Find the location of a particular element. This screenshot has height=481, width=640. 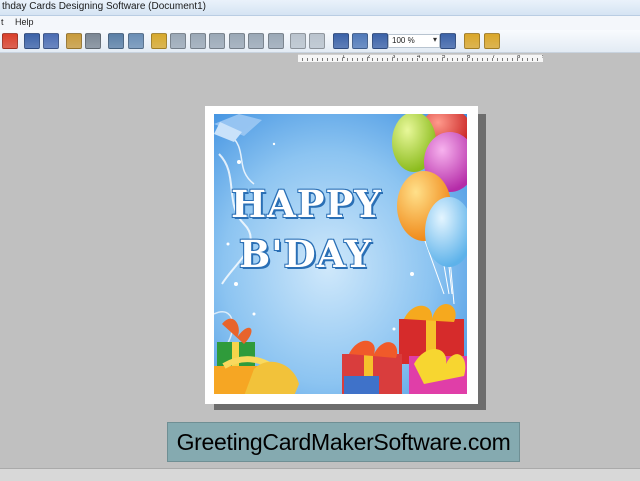

print-icon is located at coordinates (93, 41).